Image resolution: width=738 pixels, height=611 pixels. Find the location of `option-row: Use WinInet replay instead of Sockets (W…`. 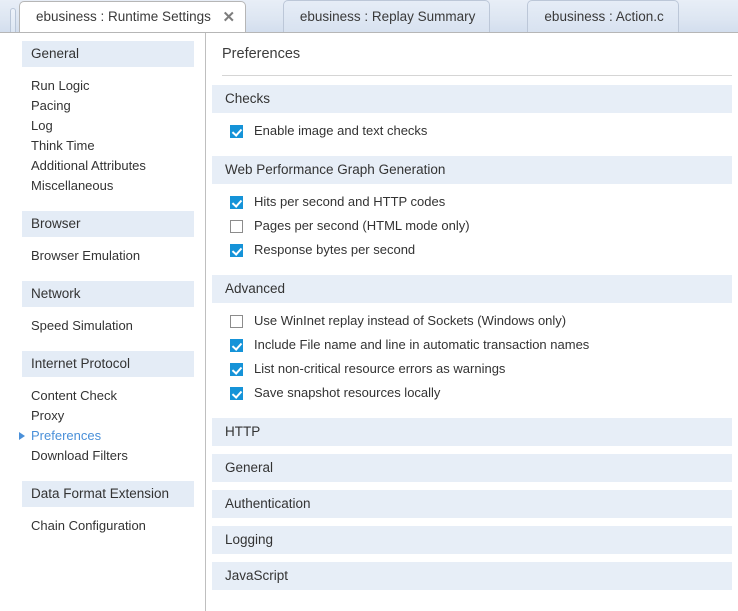

option-row: Use WinInet replay instead of Sockets (W… is located at coordinates (472, 321).